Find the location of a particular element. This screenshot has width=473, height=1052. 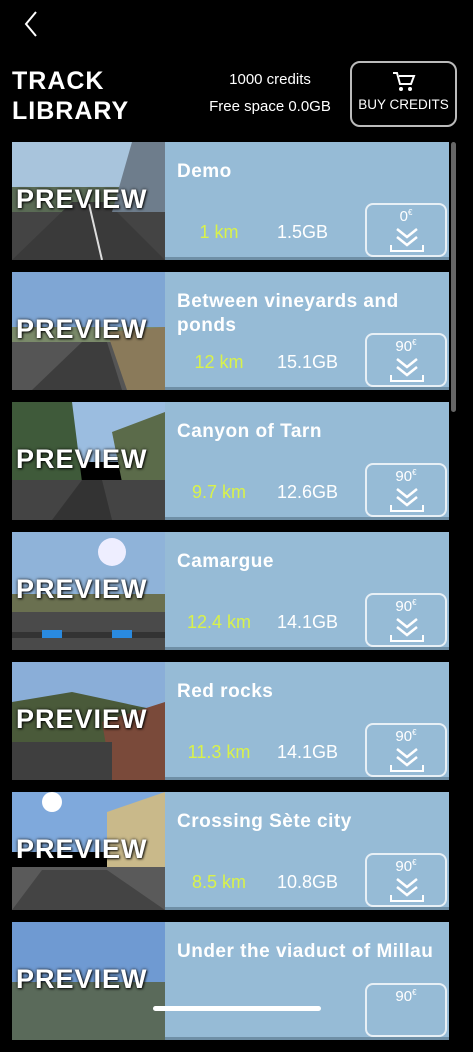

track-size: 10.8GB is located at coordinates (308, 882).